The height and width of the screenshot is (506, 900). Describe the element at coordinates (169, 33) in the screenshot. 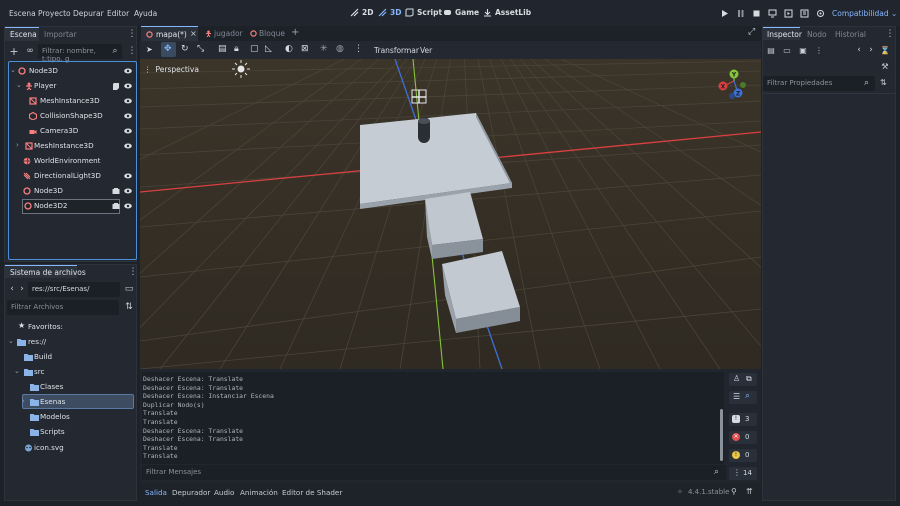

I see `tab-mapa: mapa(*) ×` at that location.